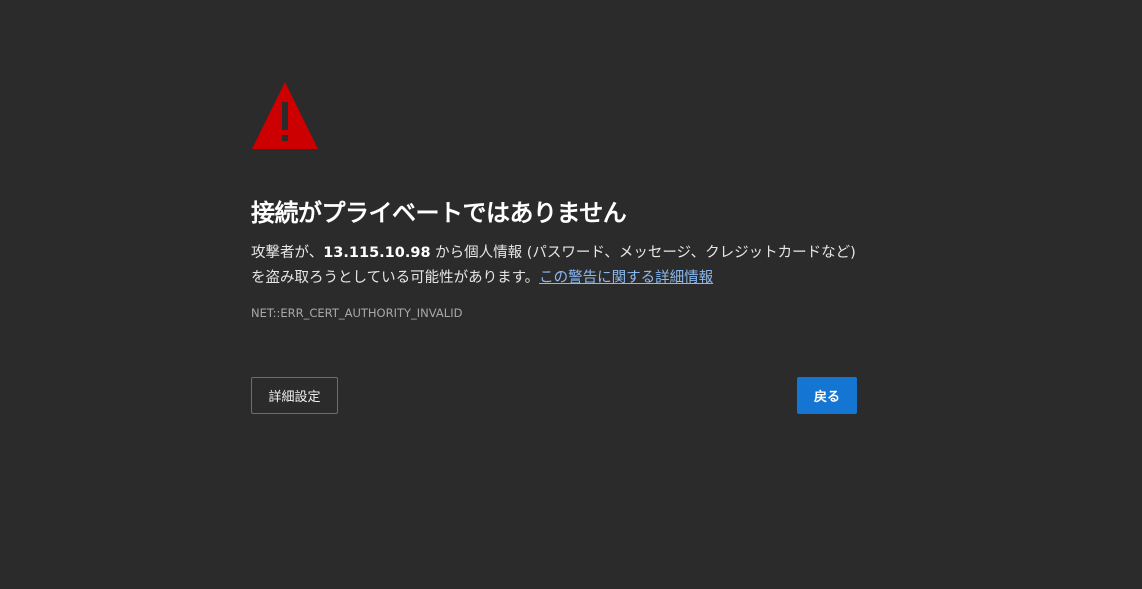  What do you see at coordinates (439, 213) in the screenshot?
I see `page-title: 接続がプライベートではありません` at bounding box center [439, 213].